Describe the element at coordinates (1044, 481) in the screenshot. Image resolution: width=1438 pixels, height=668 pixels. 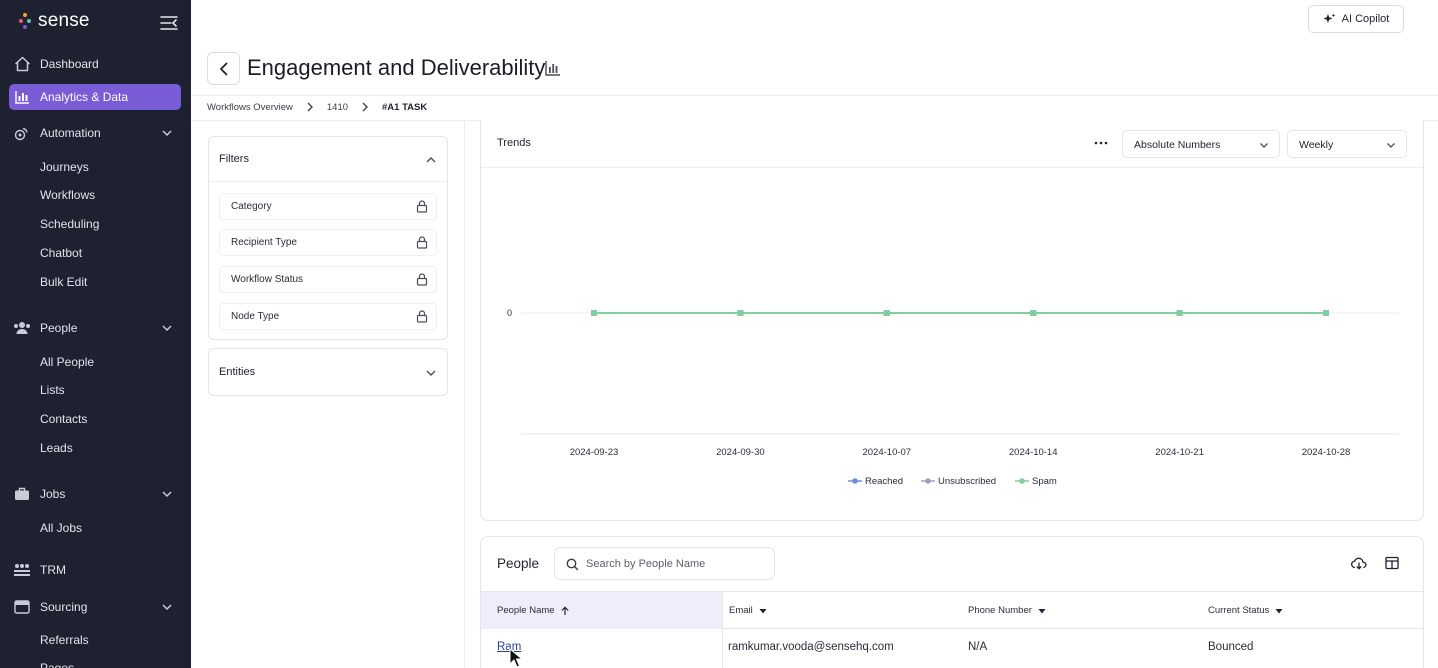
I see `legend-label: Spam` at that location.